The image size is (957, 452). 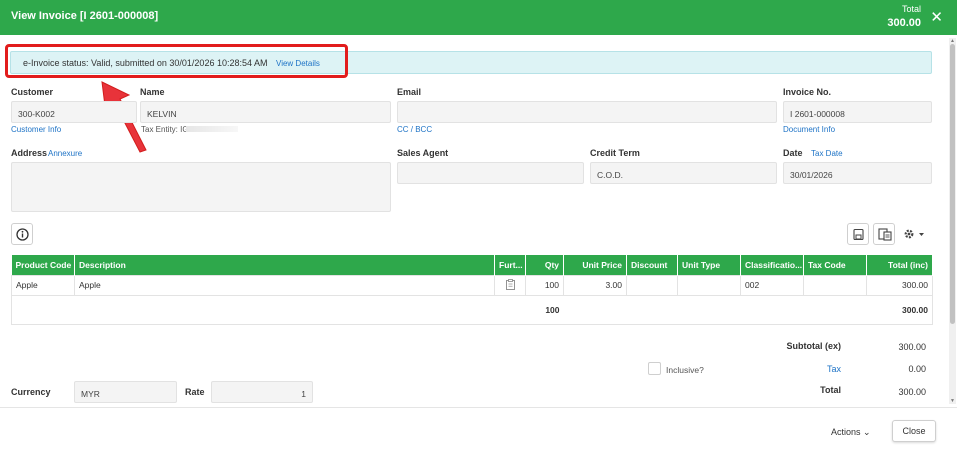 I want to click on summary-total-value: 300.00, so click(x=912, y=392).